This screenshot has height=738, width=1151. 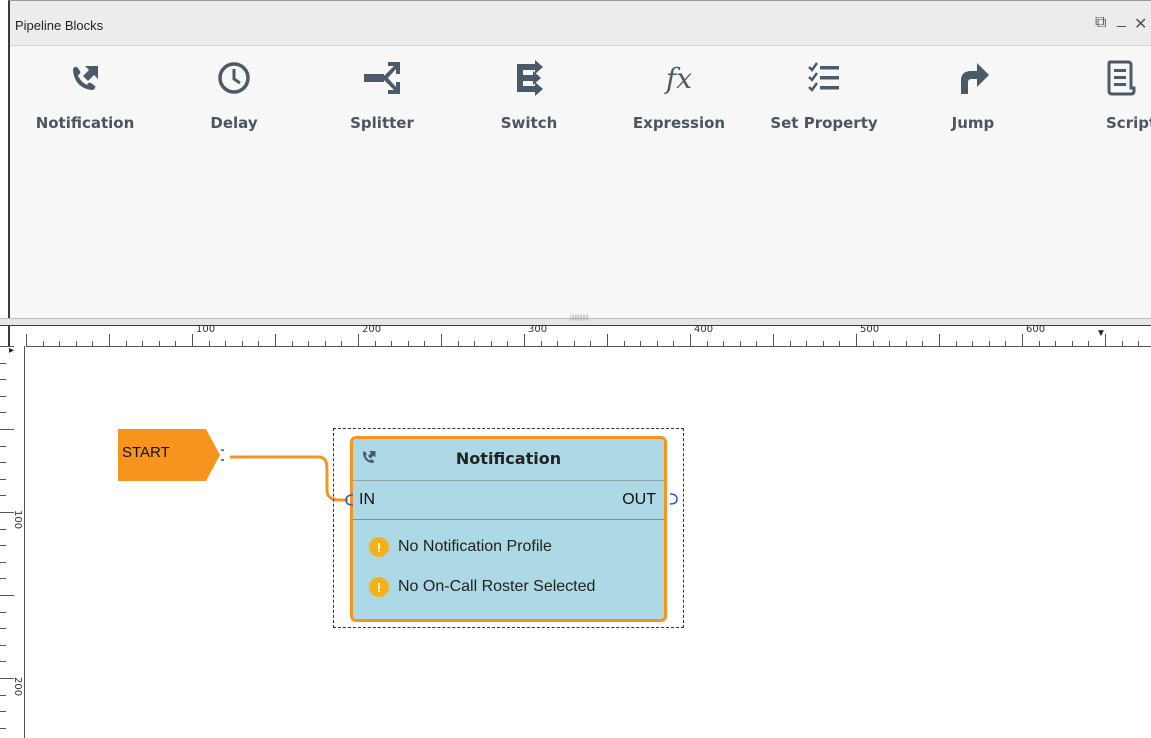 What do you see at coordinates (639, 499) in the screenshot?
I see `output-port-label: OUT` at bounding box center [639, 499].